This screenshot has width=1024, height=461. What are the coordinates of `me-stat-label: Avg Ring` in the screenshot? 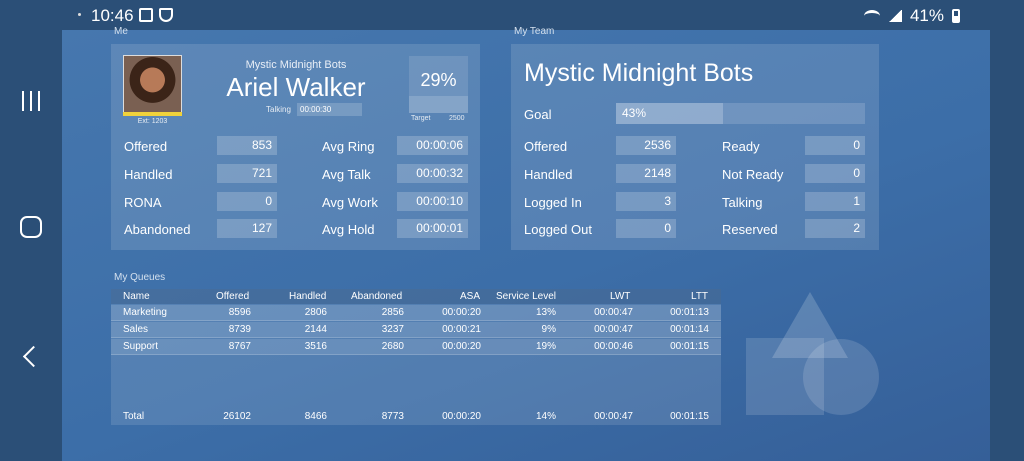 It's located at (348, 146).